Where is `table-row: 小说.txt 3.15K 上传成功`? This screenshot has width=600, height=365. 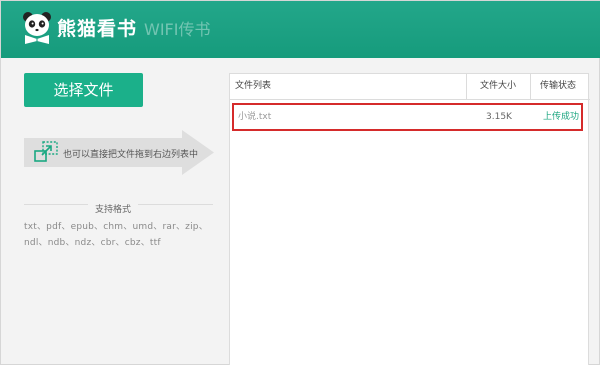
table-row: 小说.txt 3.15K 上传成功 is located at coordinates (407, 117).